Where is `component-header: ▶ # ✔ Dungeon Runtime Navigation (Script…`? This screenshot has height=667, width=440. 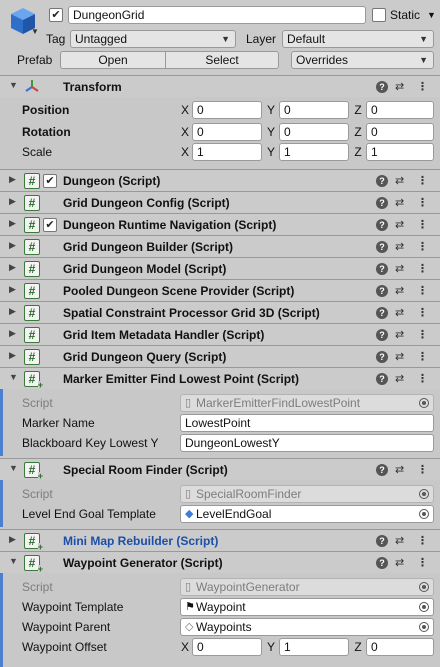
component-header: ▶ # ✔ Dungeon Runtime Navigation (Script… is located at coordinates (220, 224).